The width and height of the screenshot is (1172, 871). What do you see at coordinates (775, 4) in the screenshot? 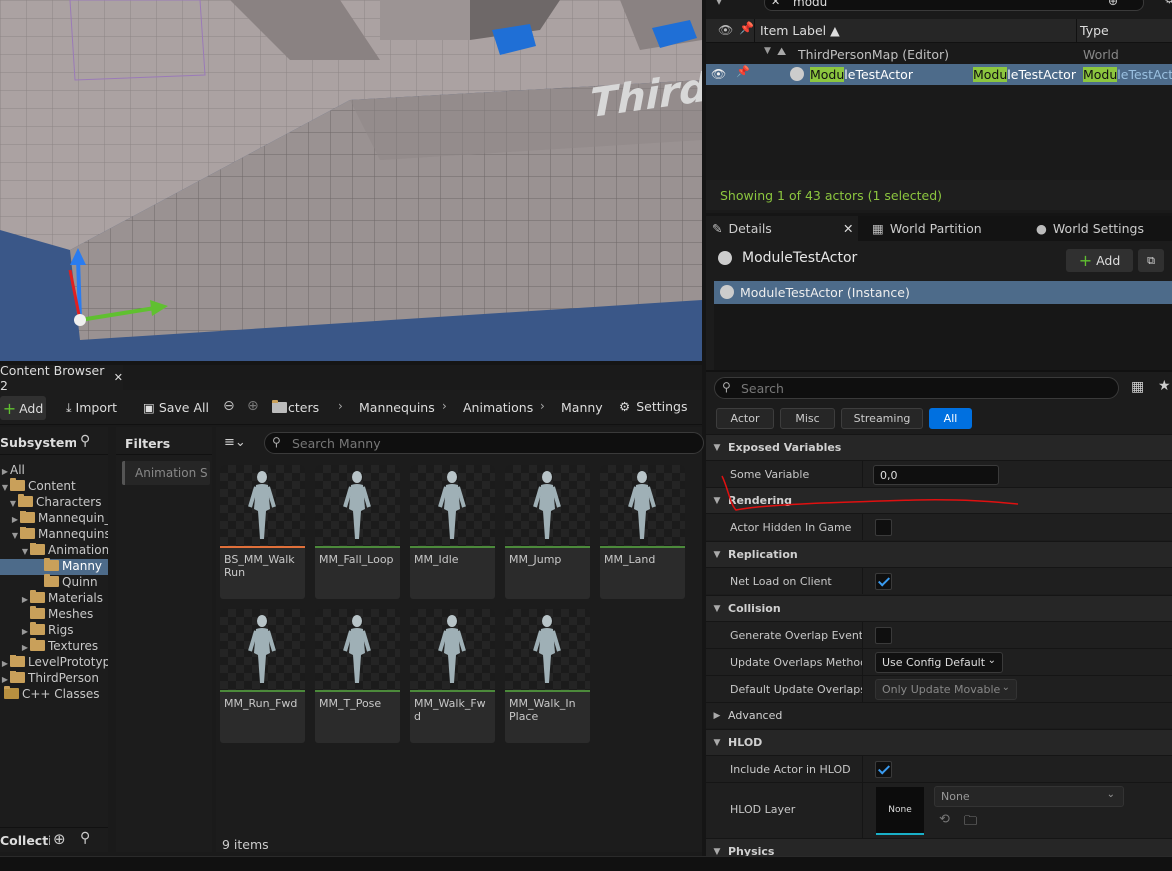
I see `clear-search-icon: ✕` at bounding box center [775, 4].